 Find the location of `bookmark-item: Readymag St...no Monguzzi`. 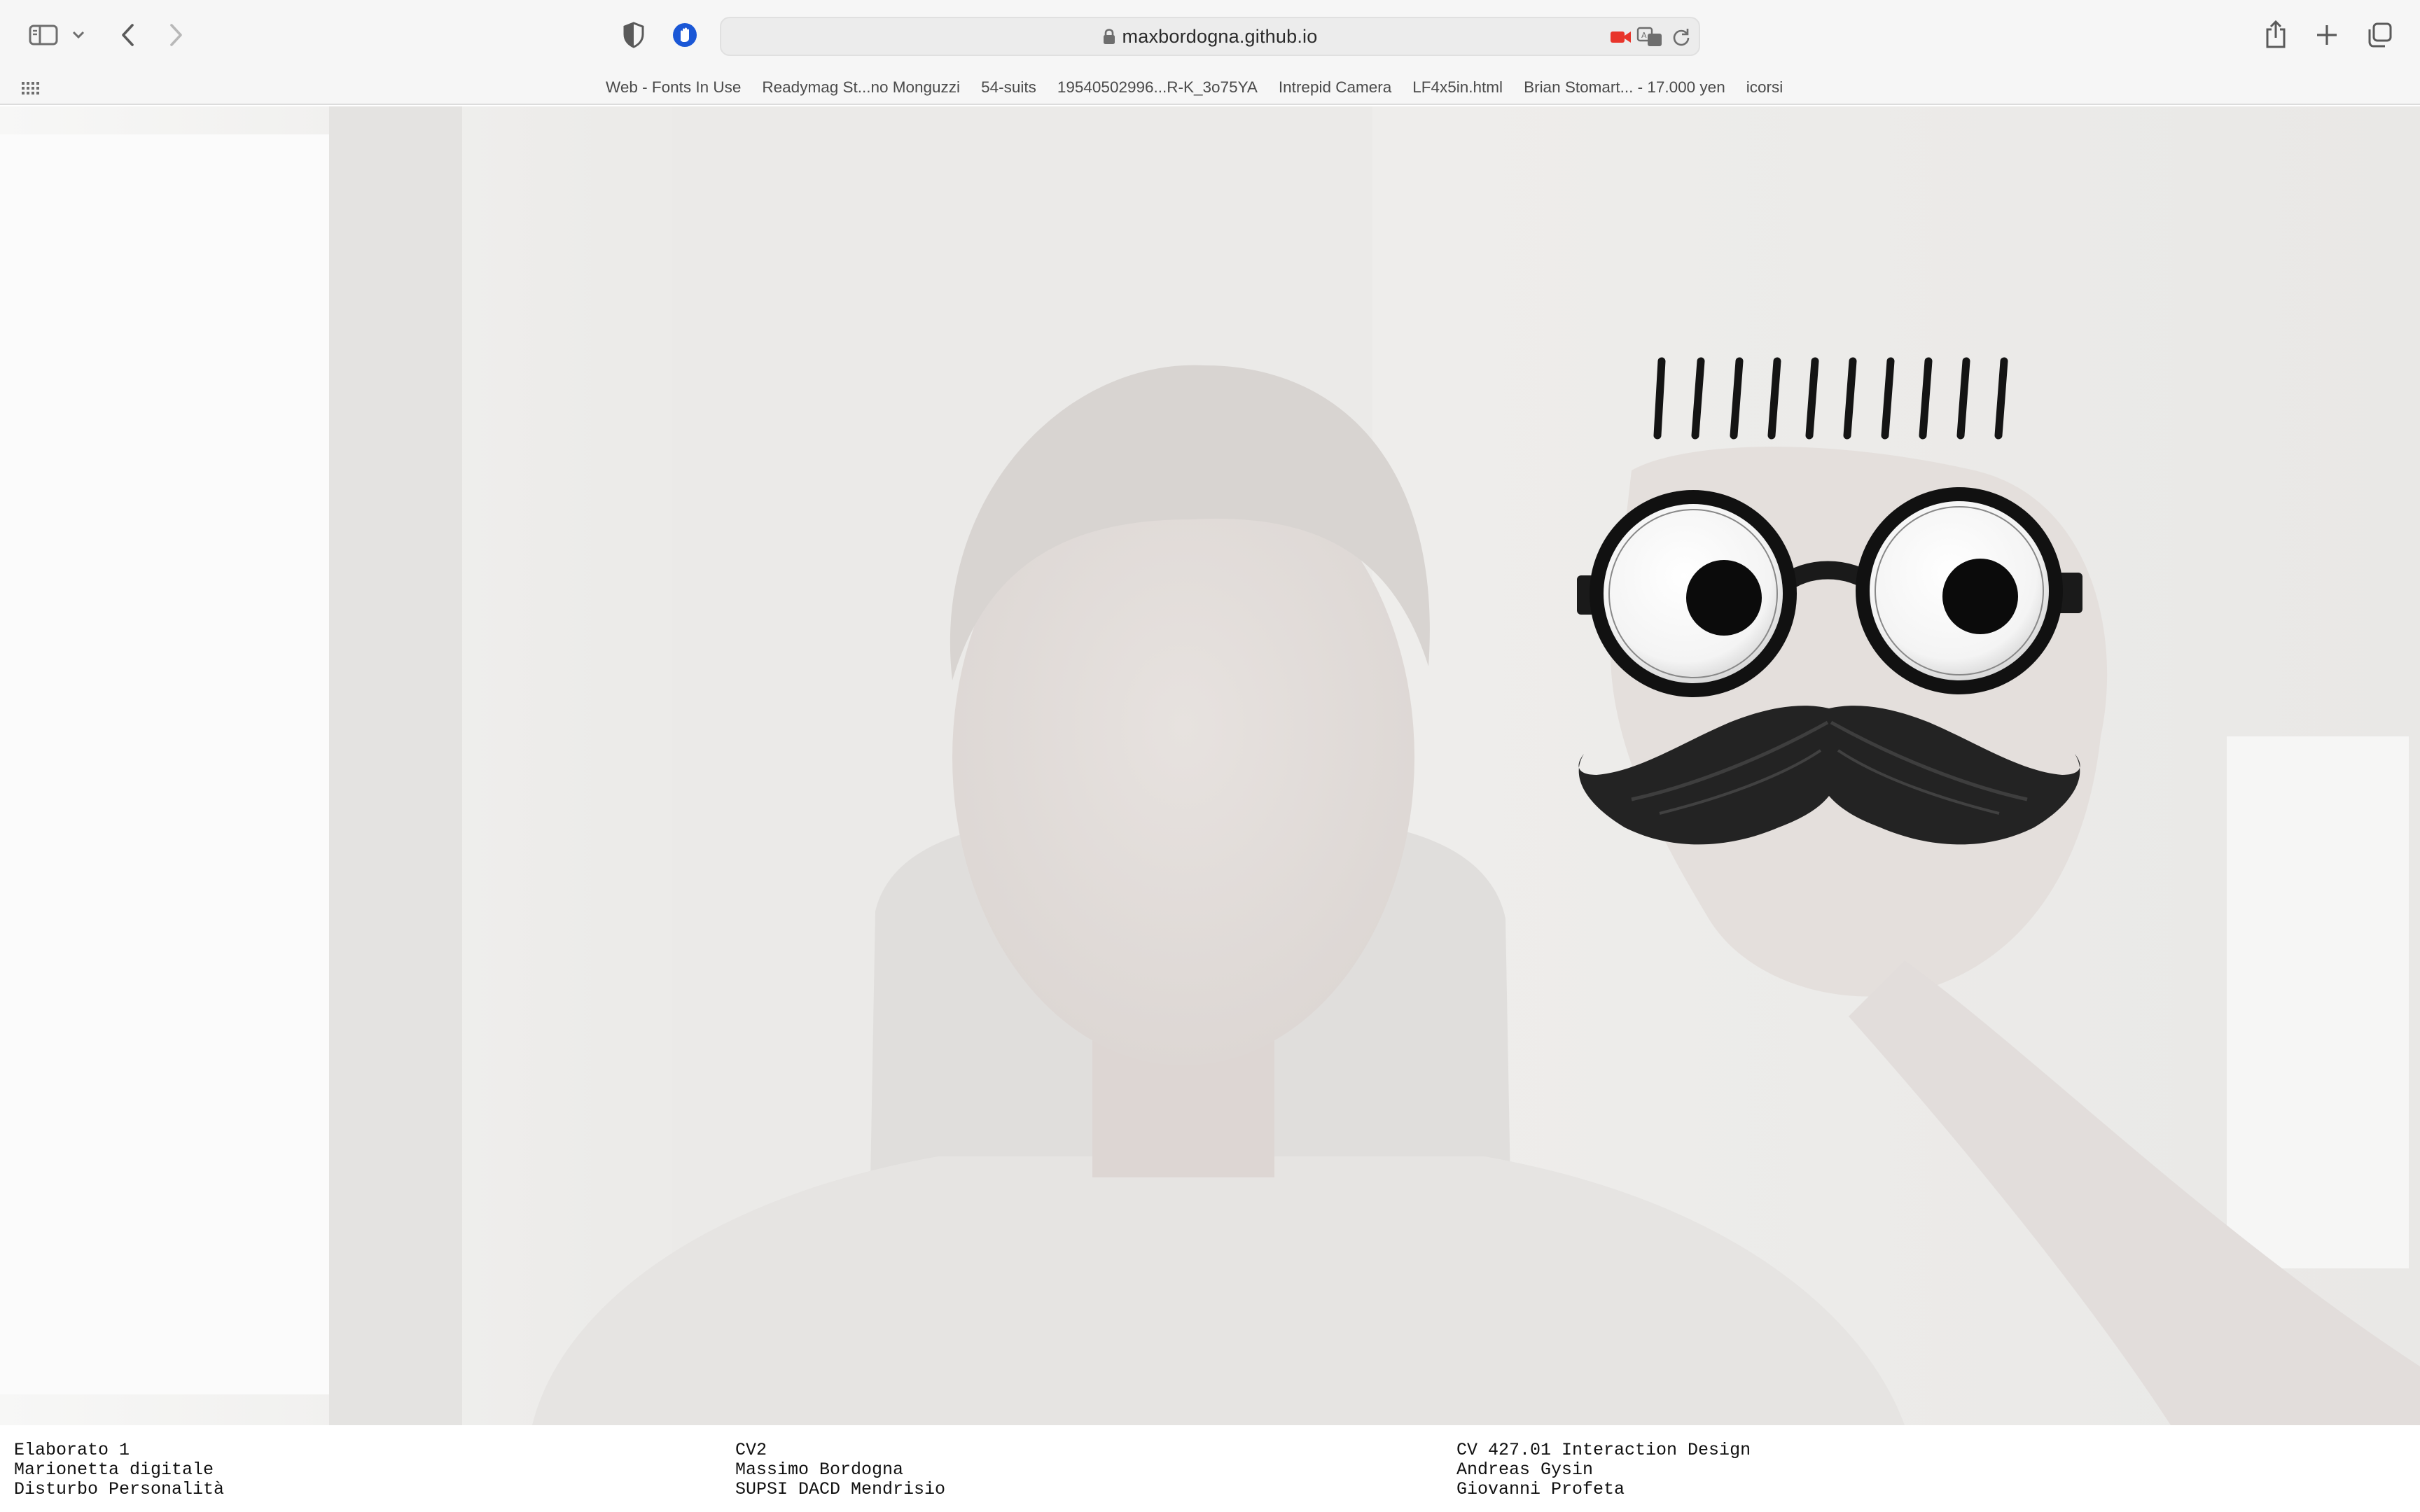

bookmark-item: Readymag St...no Monguzzi is located at coordinates (861, 87).